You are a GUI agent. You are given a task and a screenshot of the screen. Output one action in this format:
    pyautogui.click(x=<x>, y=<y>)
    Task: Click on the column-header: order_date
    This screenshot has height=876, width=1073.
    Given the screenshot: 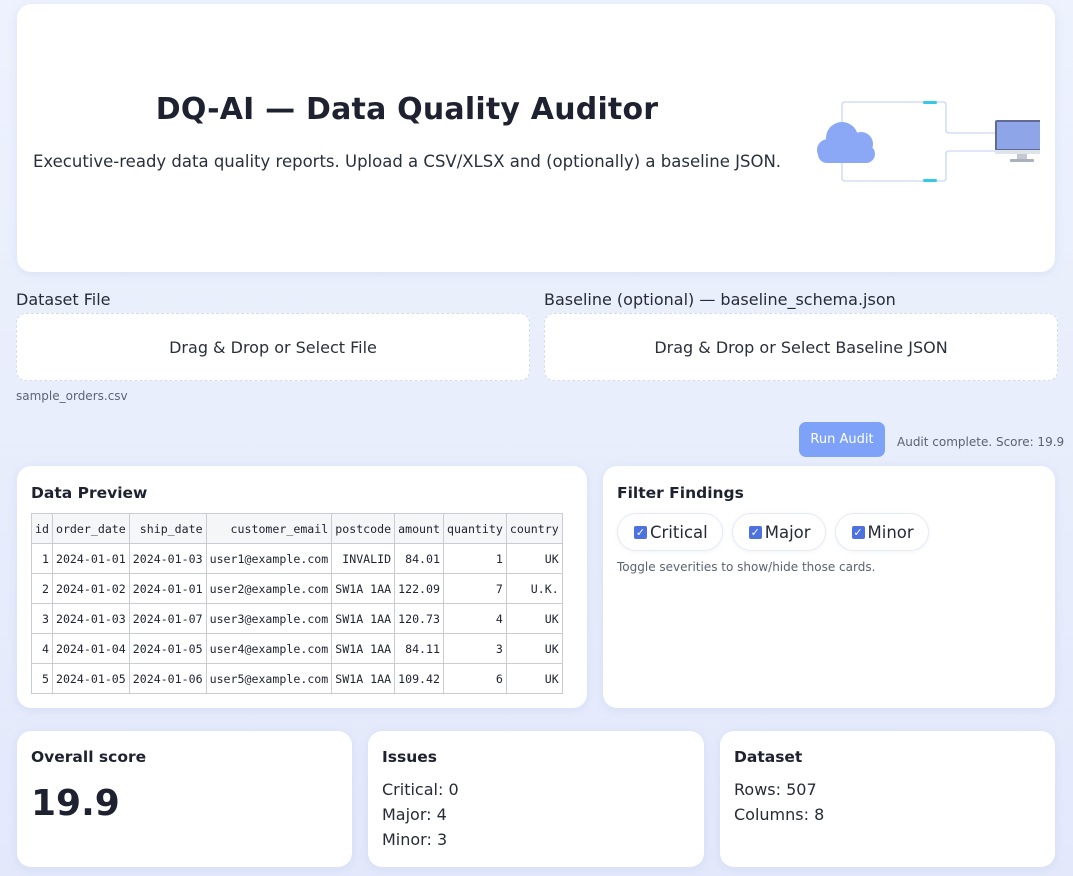 What is the action you would take?
    pyautogui.click(x=90, y=528)
    